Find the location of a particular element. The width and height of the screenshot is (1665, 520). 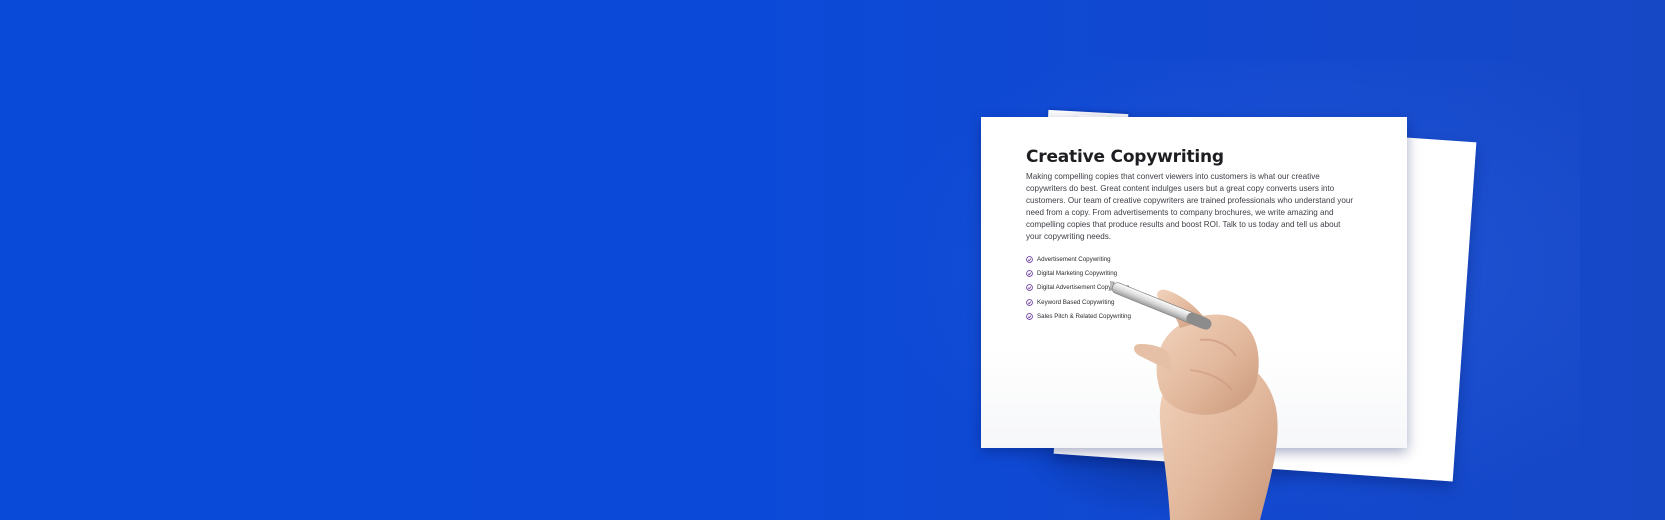

list-item: Digital Marketing Copywriting is located at coordinates (1078, 273).